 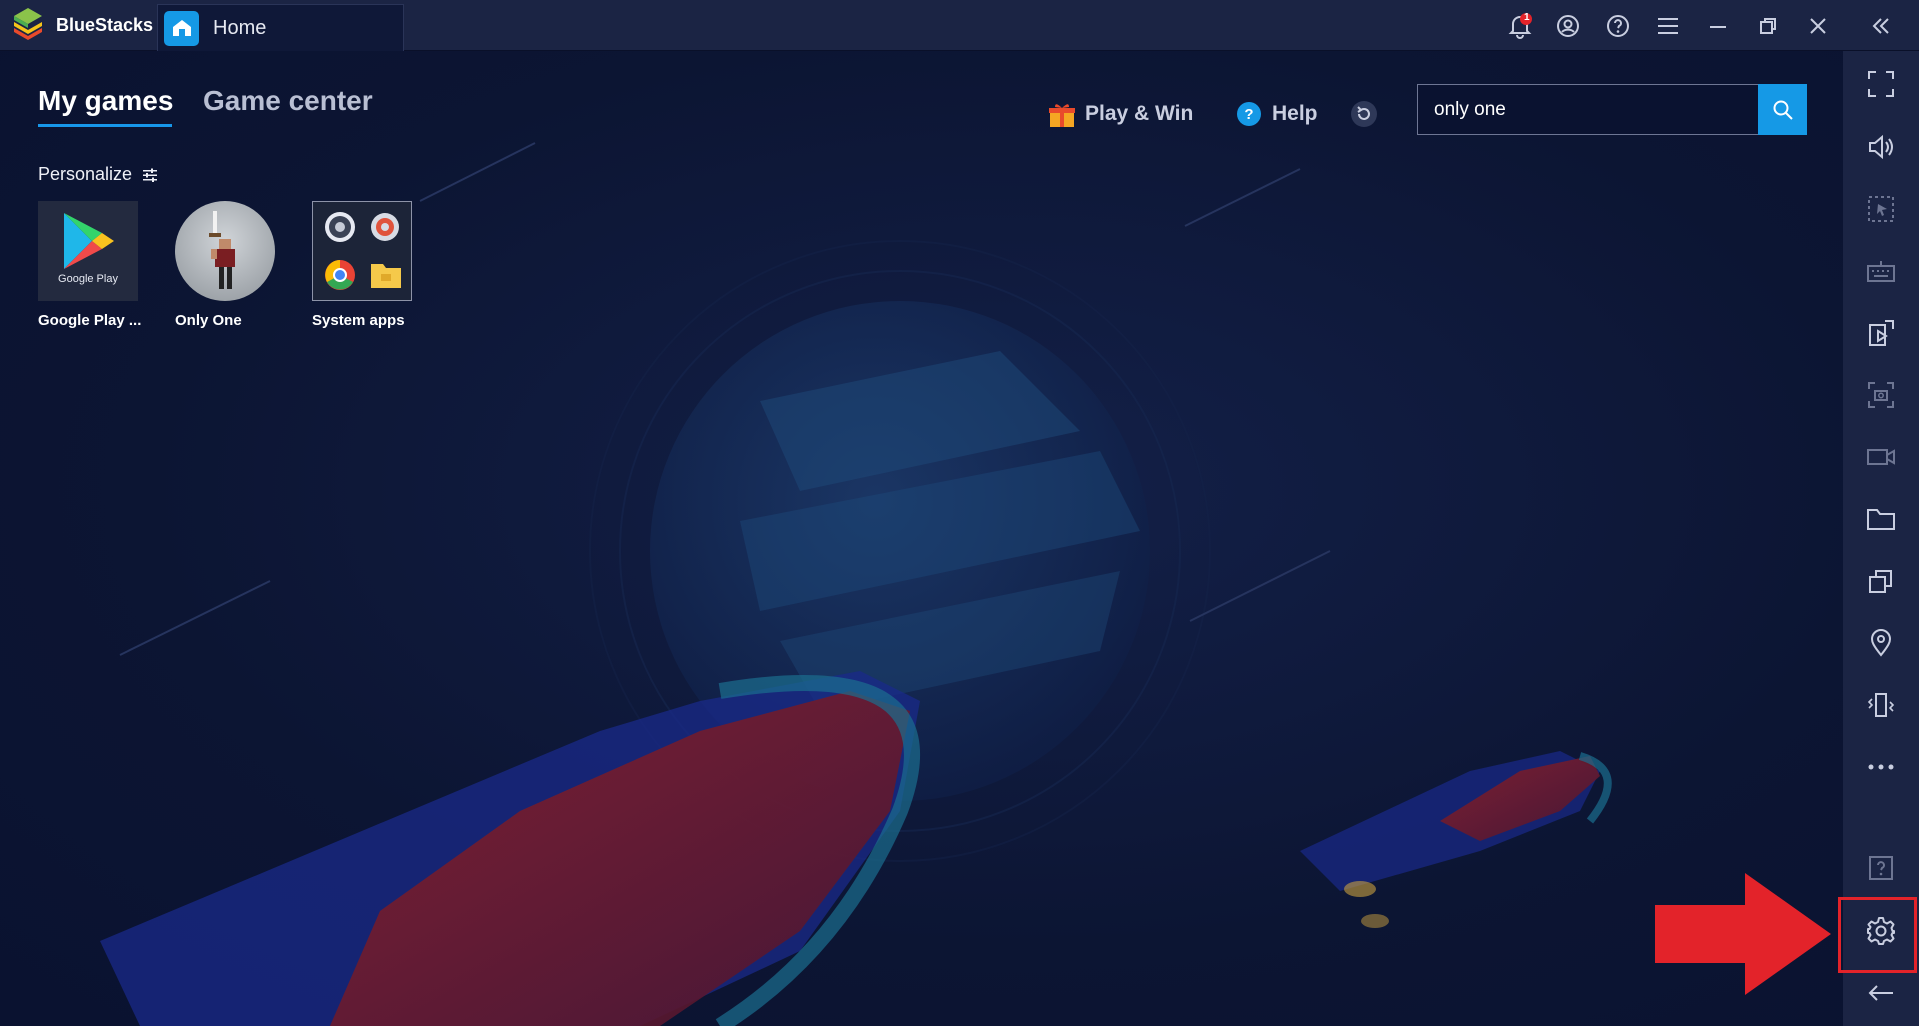 I want to click on keyboard-icon, so click(x=1881, y=271).